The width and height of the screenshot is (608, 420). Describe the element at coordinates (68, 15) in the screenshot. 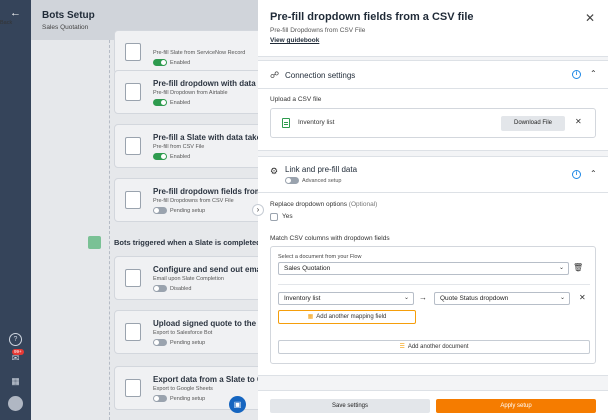

I see `page-title: Bots Setup` at that location.